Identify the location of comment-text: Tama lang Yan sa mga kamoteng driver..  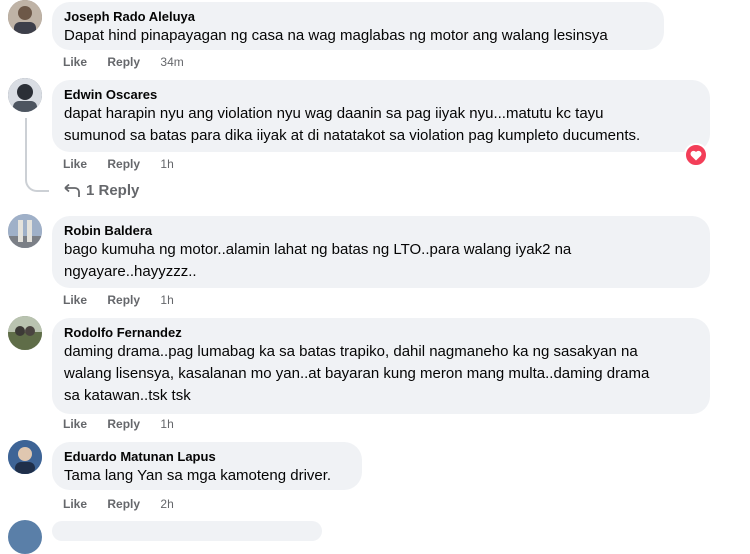
(198, 475).